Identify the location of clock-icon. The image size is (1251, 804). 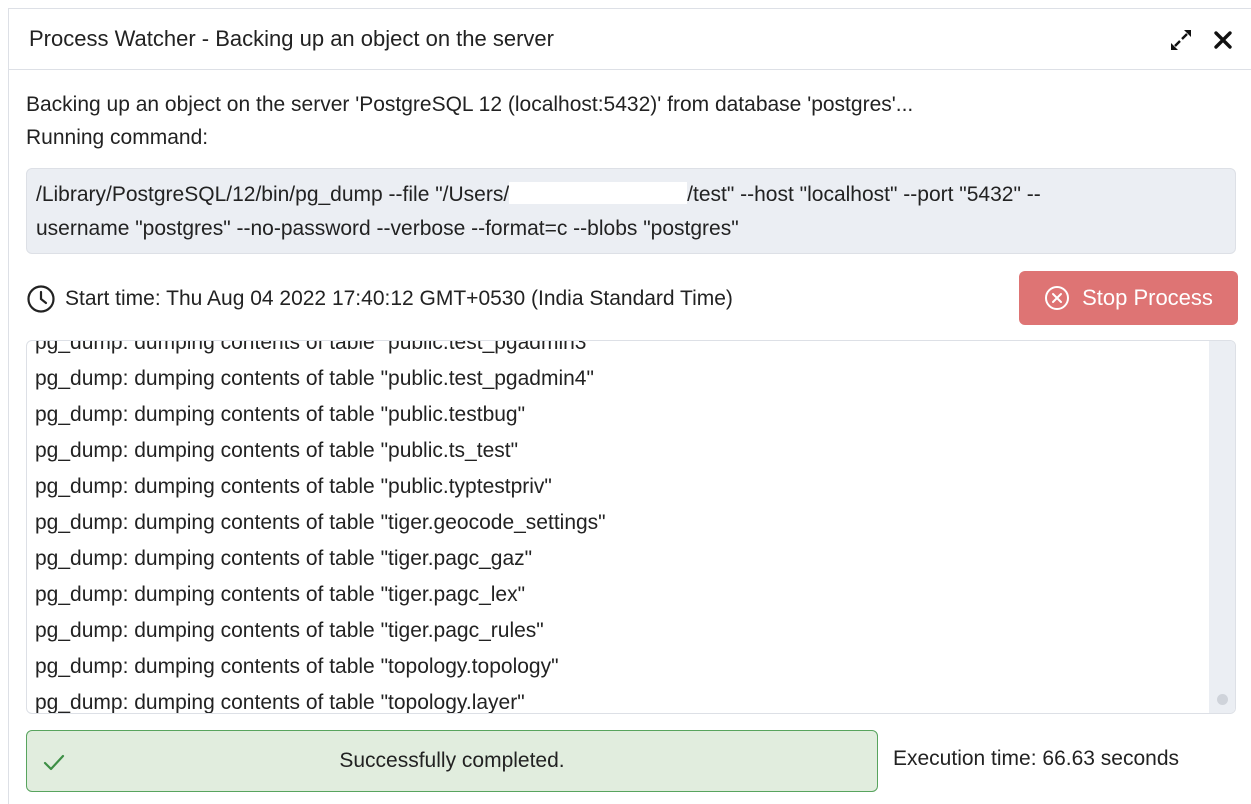
(41, 299).